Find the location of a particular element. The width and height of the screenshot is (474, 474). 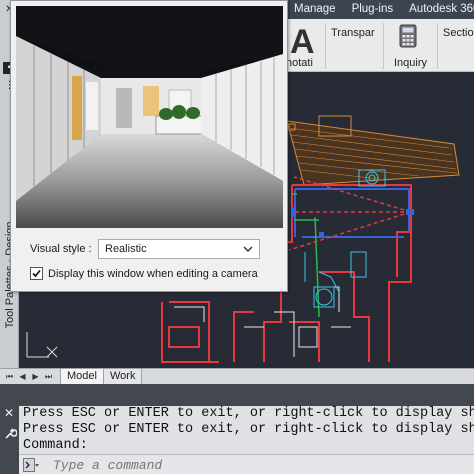

camera-frustum is located at coordinates (350, 213).